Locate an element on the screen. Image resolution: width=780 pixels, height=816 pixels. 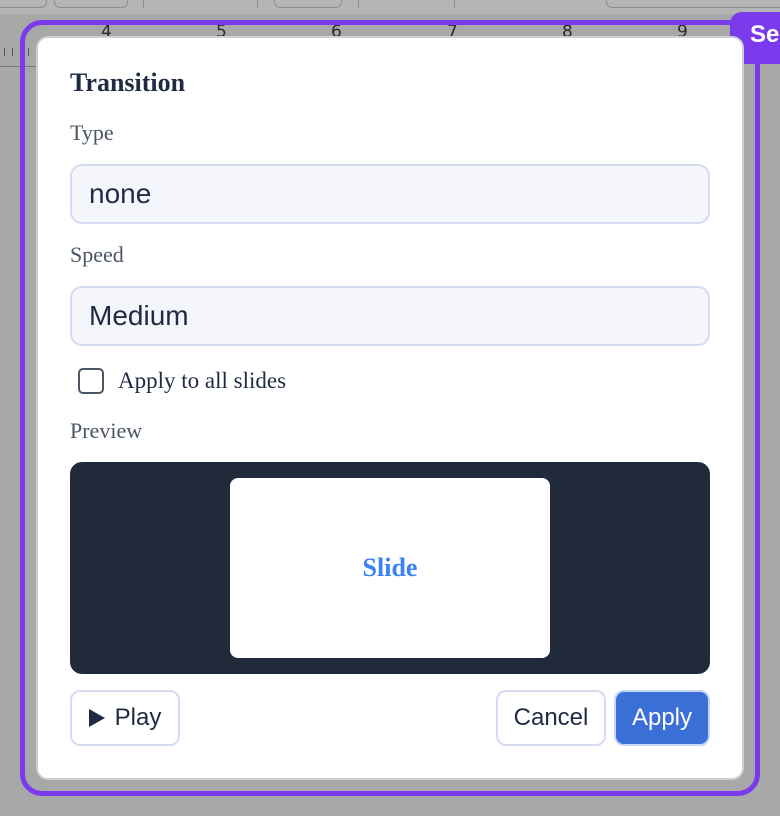
background-toolbar is located at coordinates (390, 7).